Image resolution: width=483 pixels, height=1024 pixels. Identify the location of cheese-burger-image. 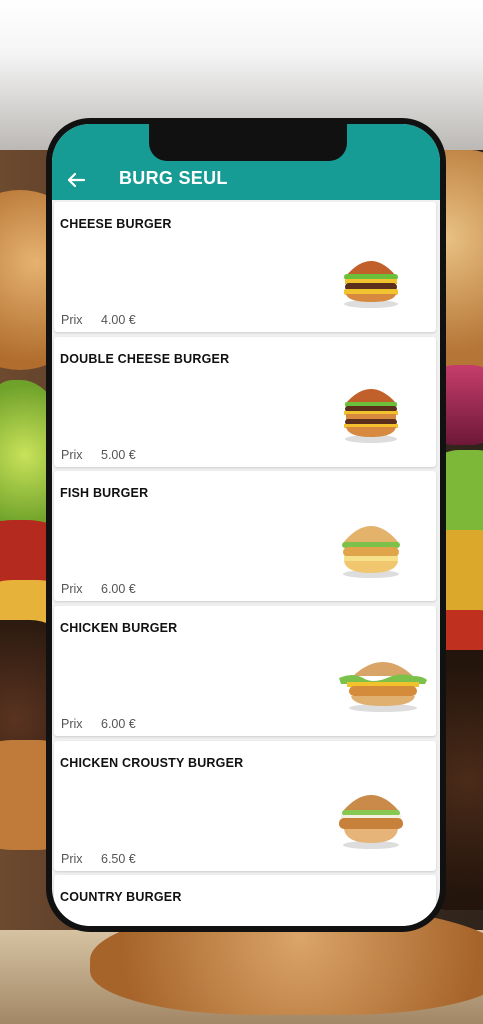
(371, 284).